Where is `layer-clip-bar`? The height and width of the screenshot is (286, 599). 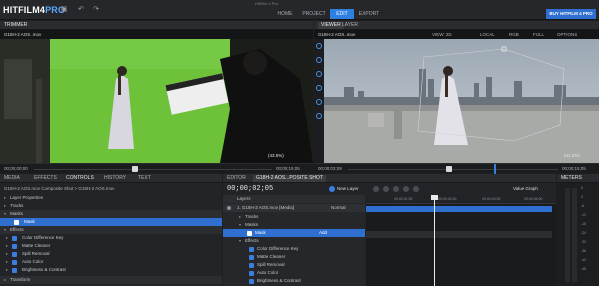 layer-clip-bar is located at coordinates (459, 209).